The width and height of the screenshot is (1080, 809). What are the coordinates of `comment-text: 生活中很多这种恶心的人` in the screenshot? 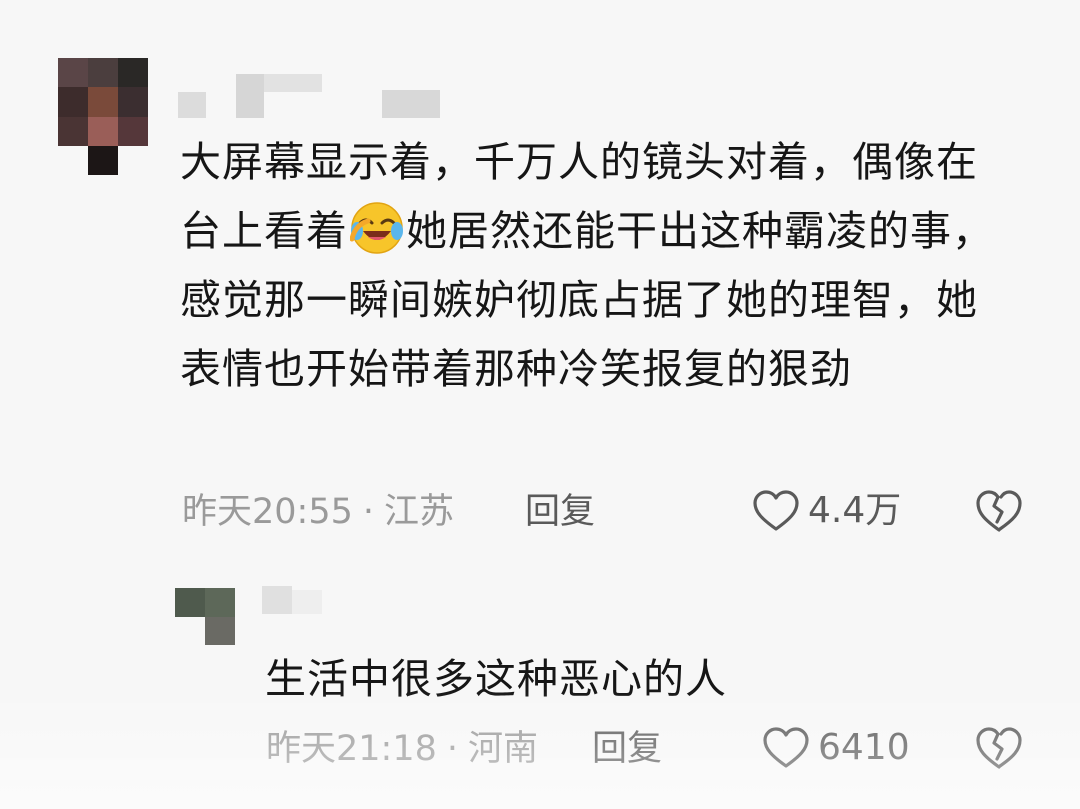 It's located at (496, 679).